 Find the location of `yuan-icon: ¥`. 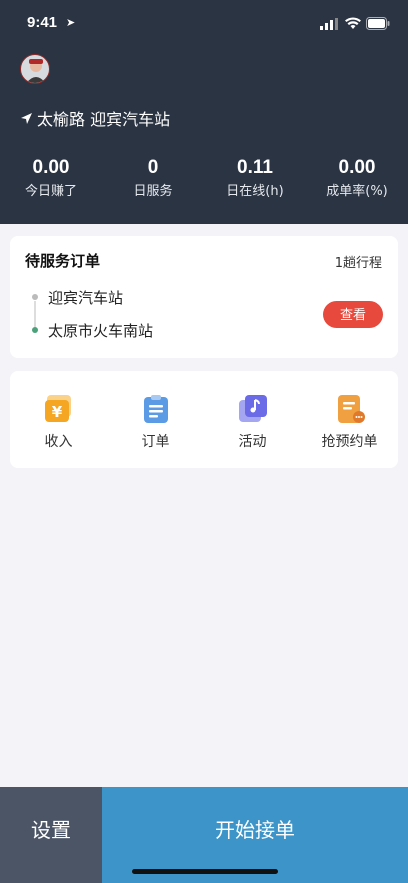

yuan-icon: ¥ is located at coordinates (57, 408).